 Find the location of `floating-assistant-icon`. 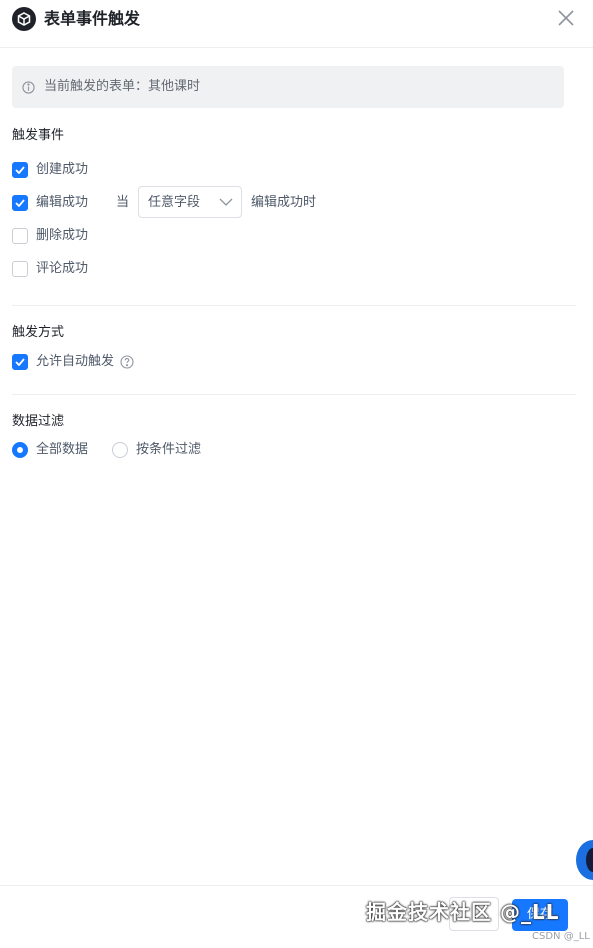

floating-assistant-icon is located at coordinates (584, 860).